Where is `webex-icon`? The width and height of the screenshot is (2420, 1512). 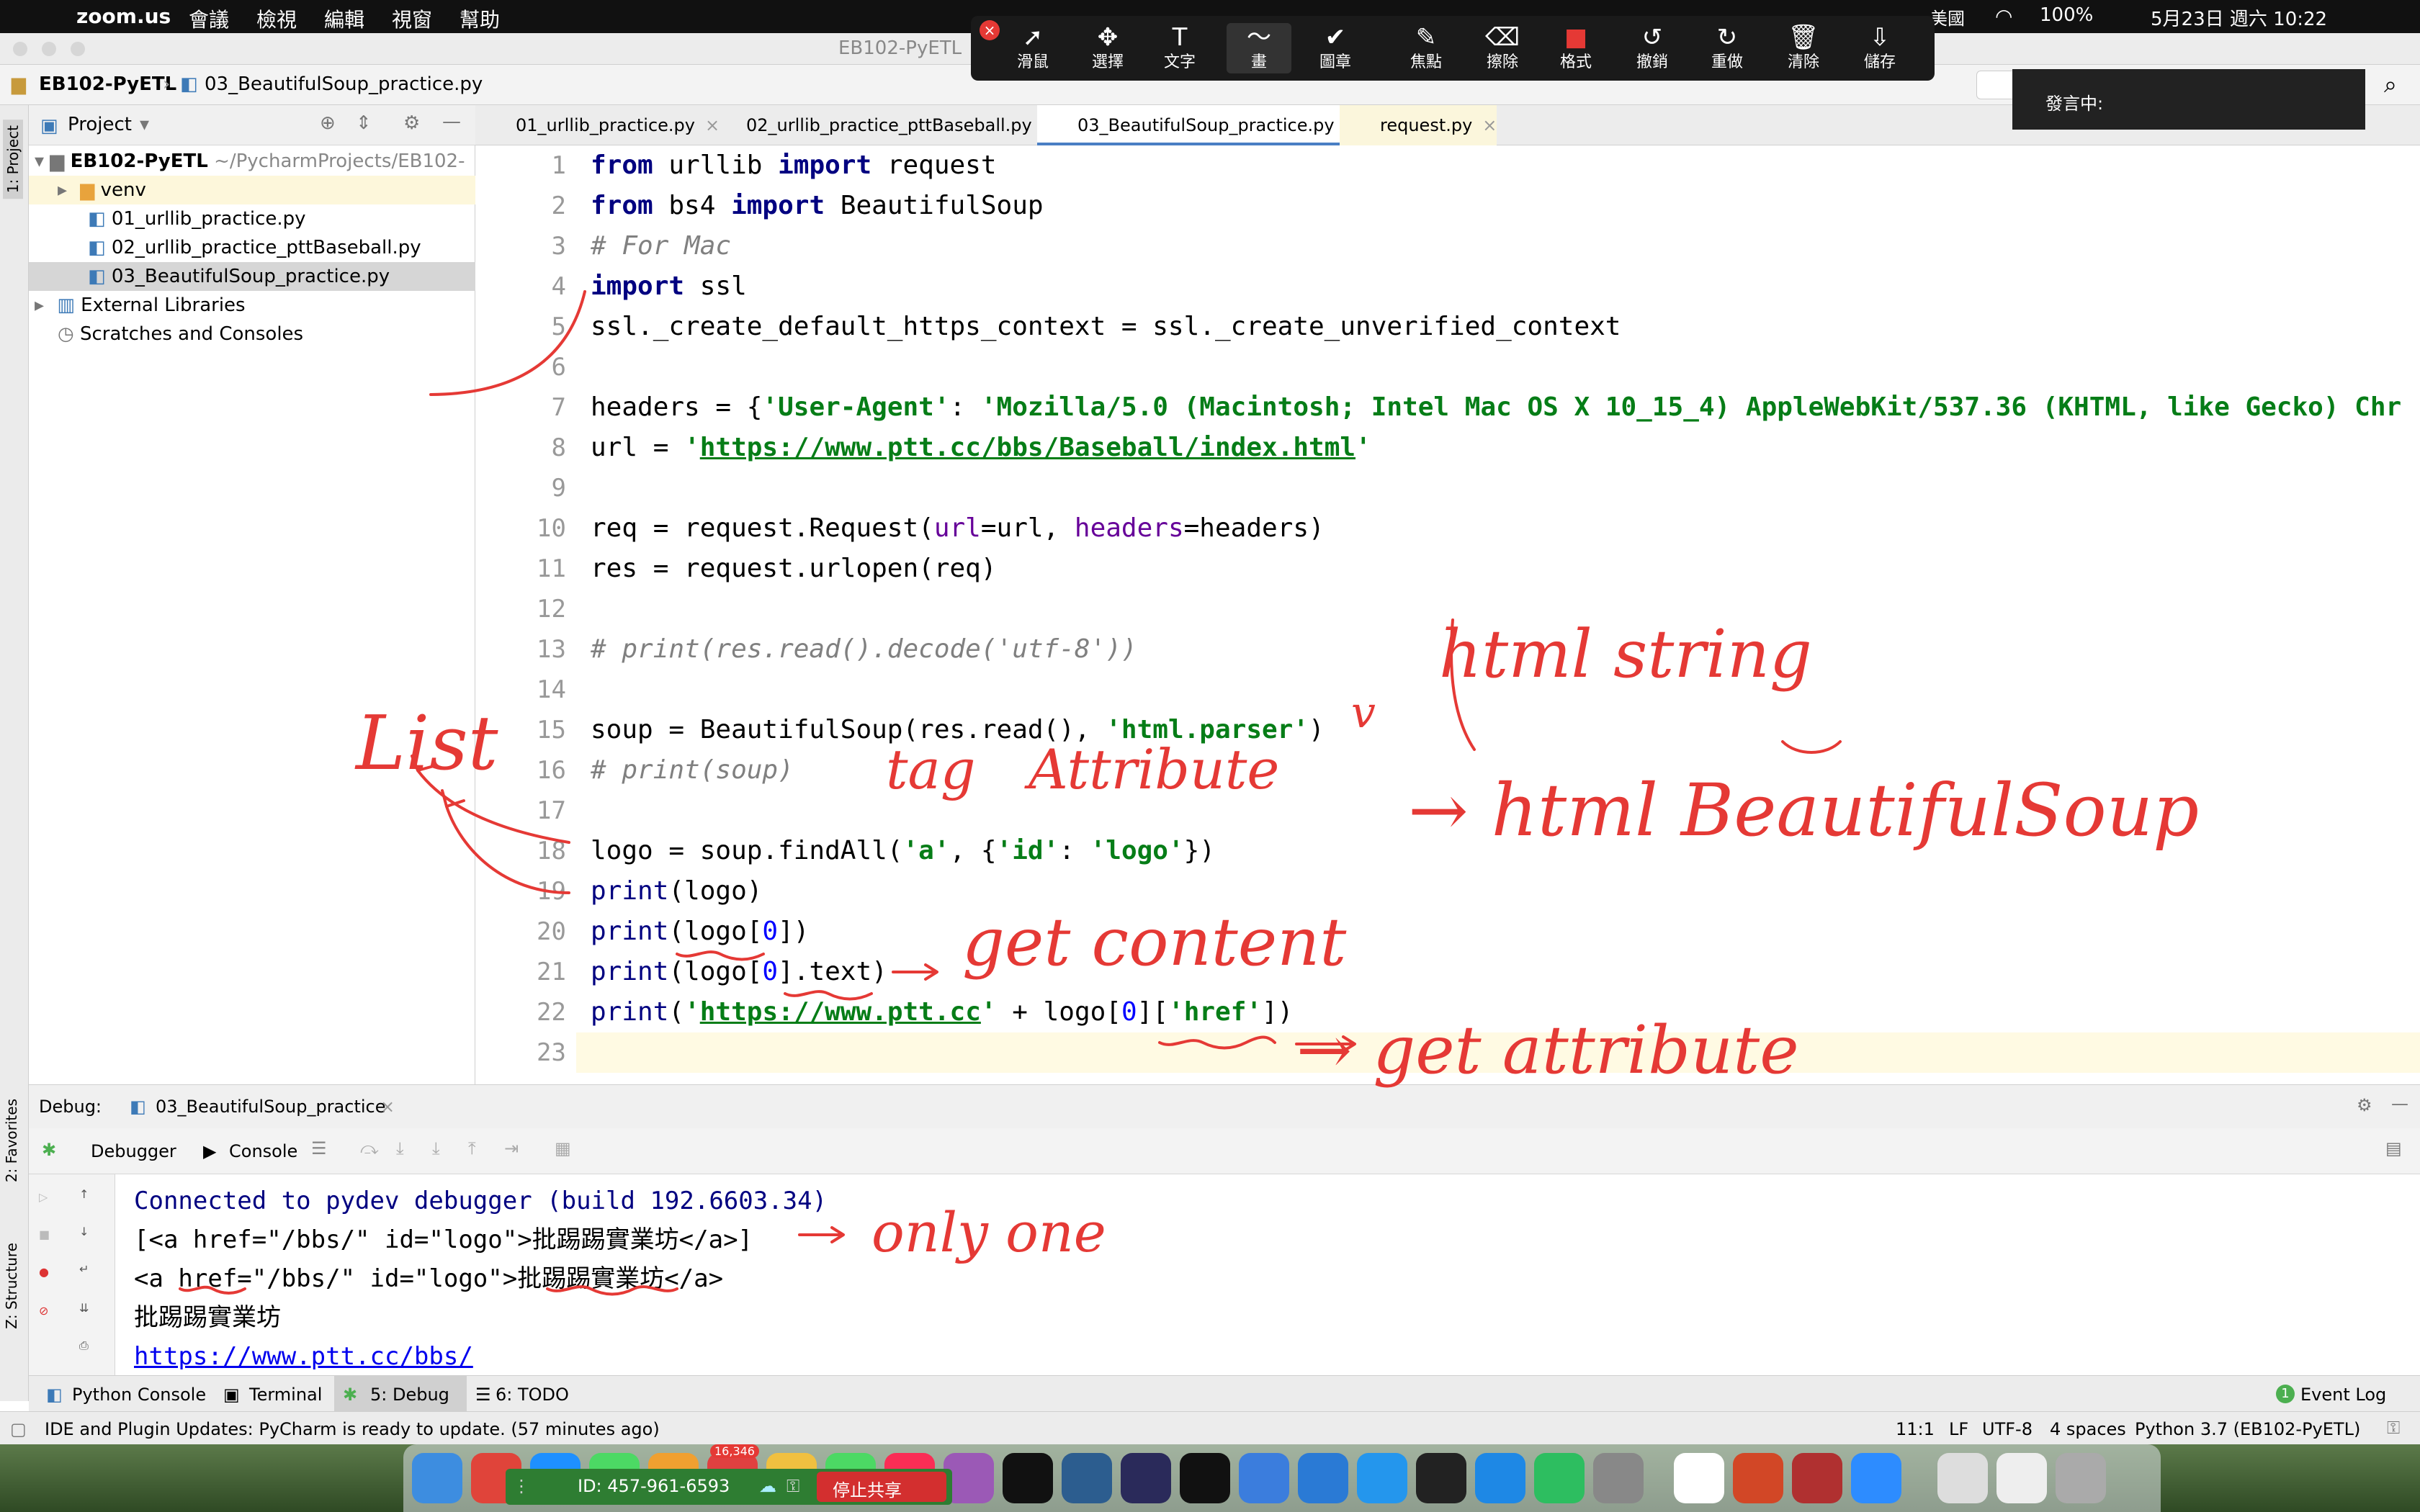
webex-icon is located at coordinates (1699, 1478).